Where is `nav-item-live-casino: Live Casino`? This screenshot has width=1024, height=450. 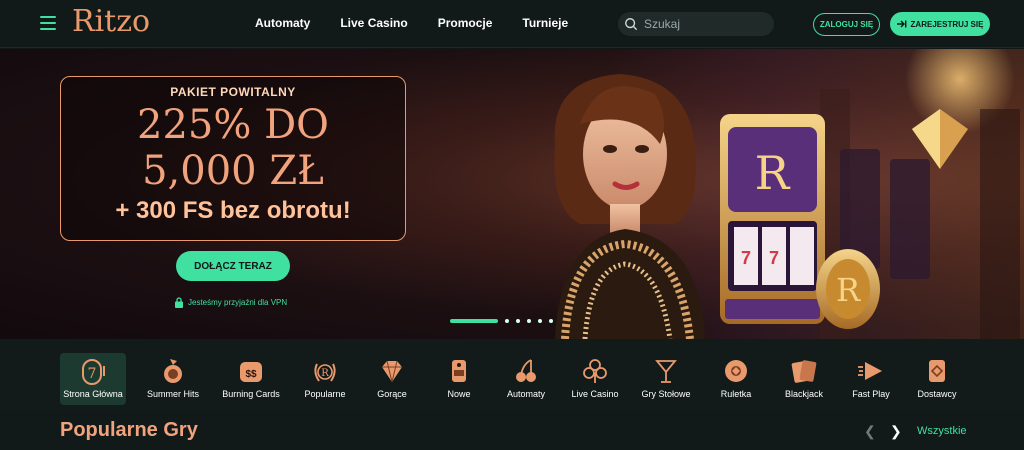
nav-item-live-casino: Live Casino is located at coordinates (373, 23).